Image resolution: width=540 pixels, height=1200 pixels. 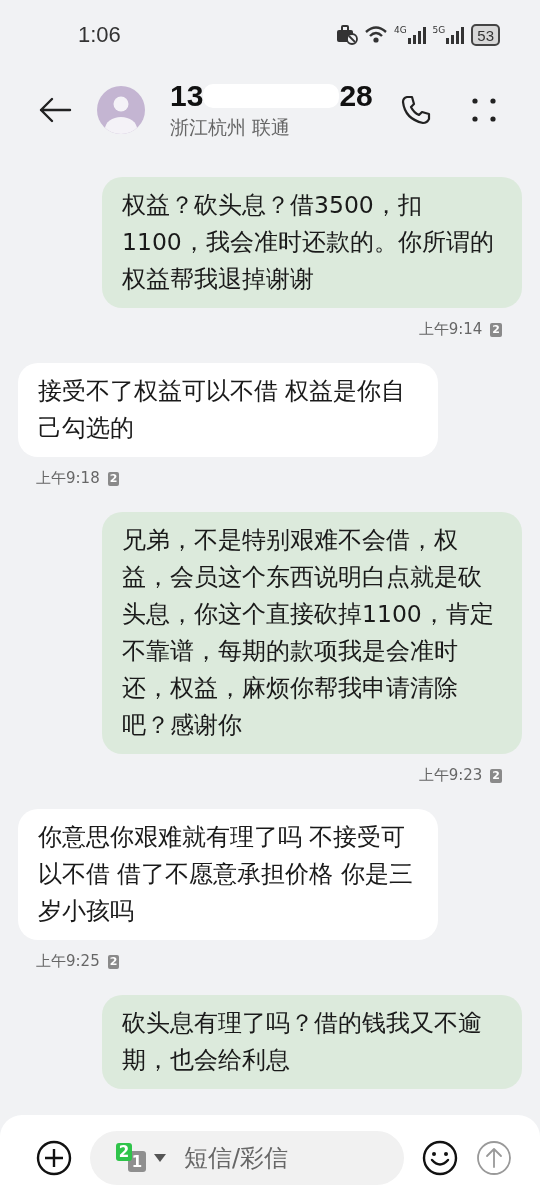 What do you see at coordinates (132, 1157) in the screenshot?
I see `sim-selector: 2 1` at bounding box center [132, 1157].